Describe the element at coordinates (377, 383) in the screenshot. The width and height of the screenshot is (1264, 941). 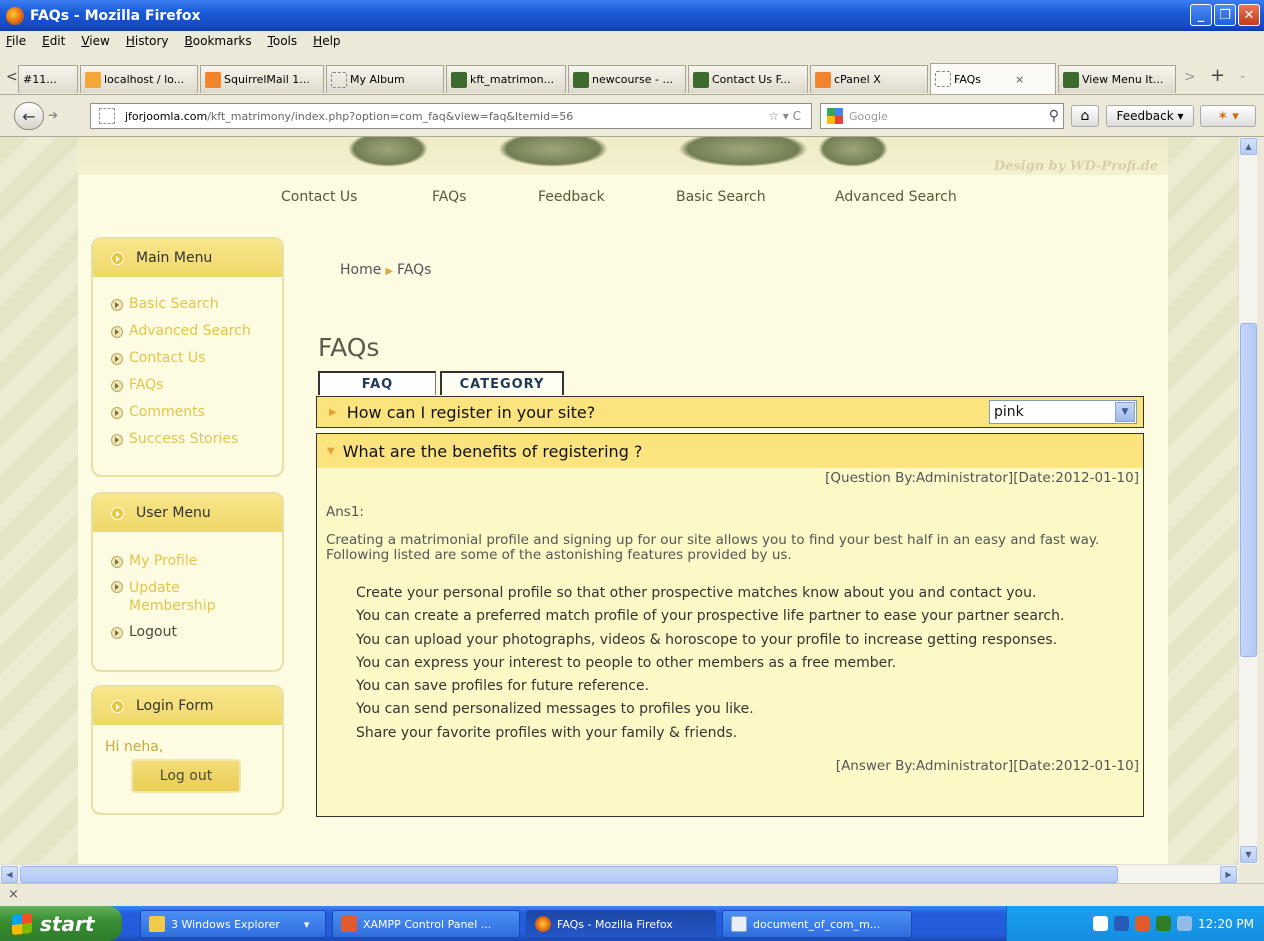
I see `tab-faq: FAQ` at that location.